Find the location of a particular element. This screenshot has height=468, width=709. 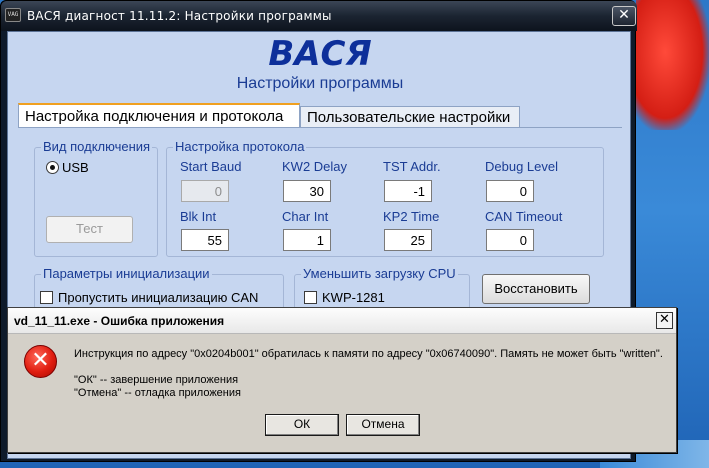

debug-level-field: 0 is located at coordinates (510, 191).